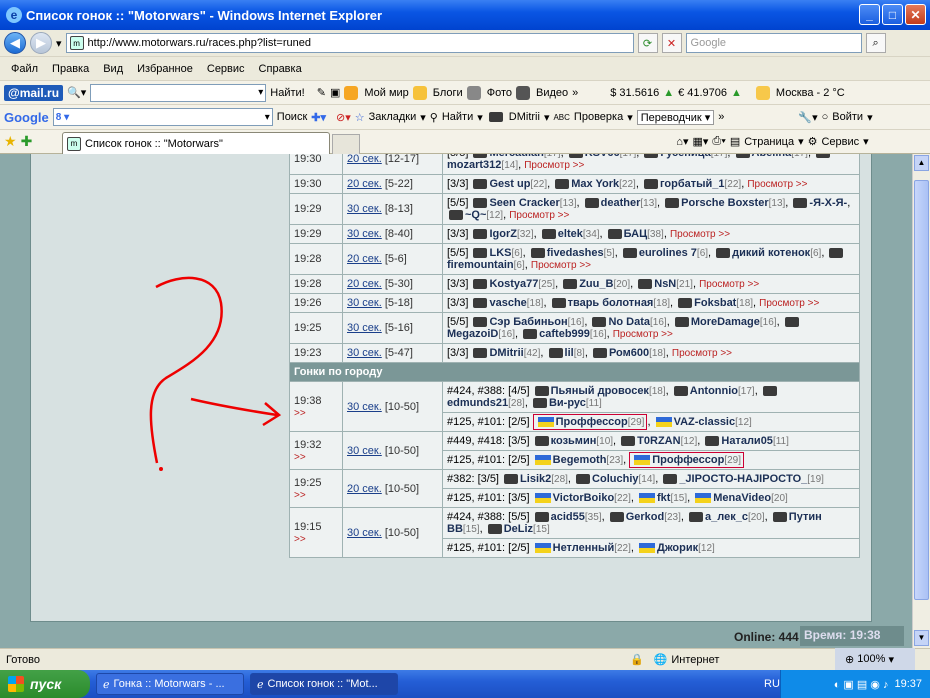 This screenshot has height=698, width=930. What do you see at coordinates (771, 156) in the screenshot?
I see `player-entry: Abelina[17]` at bounding box center [771, 156].